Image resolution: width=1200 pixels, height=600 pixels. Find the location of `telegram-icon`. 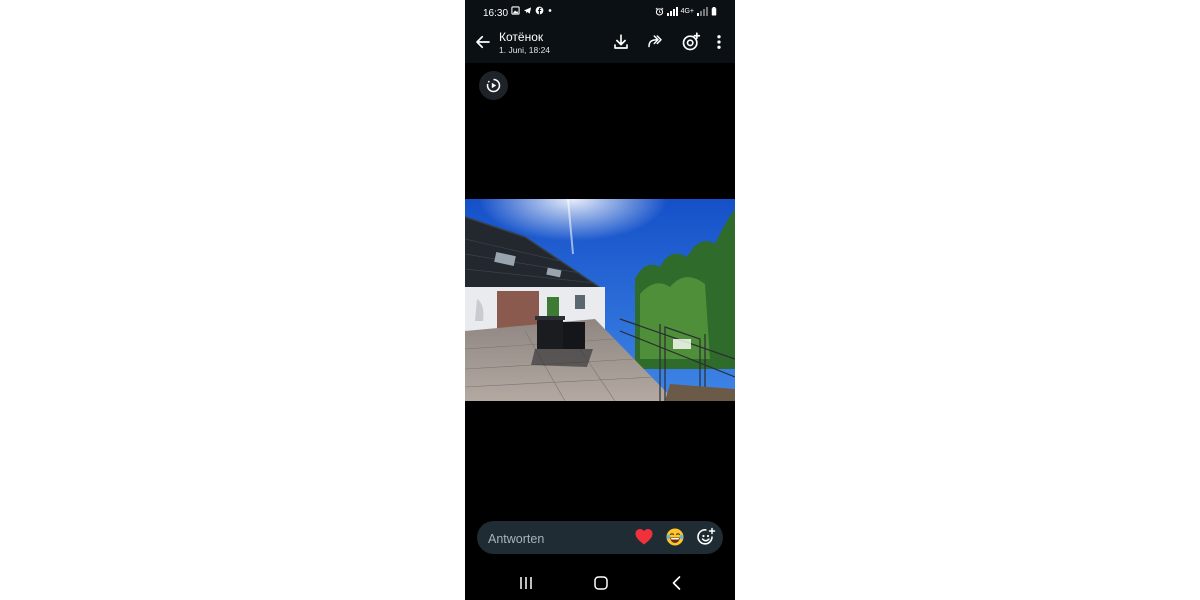

telegram-icon is located at coordinates (527, 10).